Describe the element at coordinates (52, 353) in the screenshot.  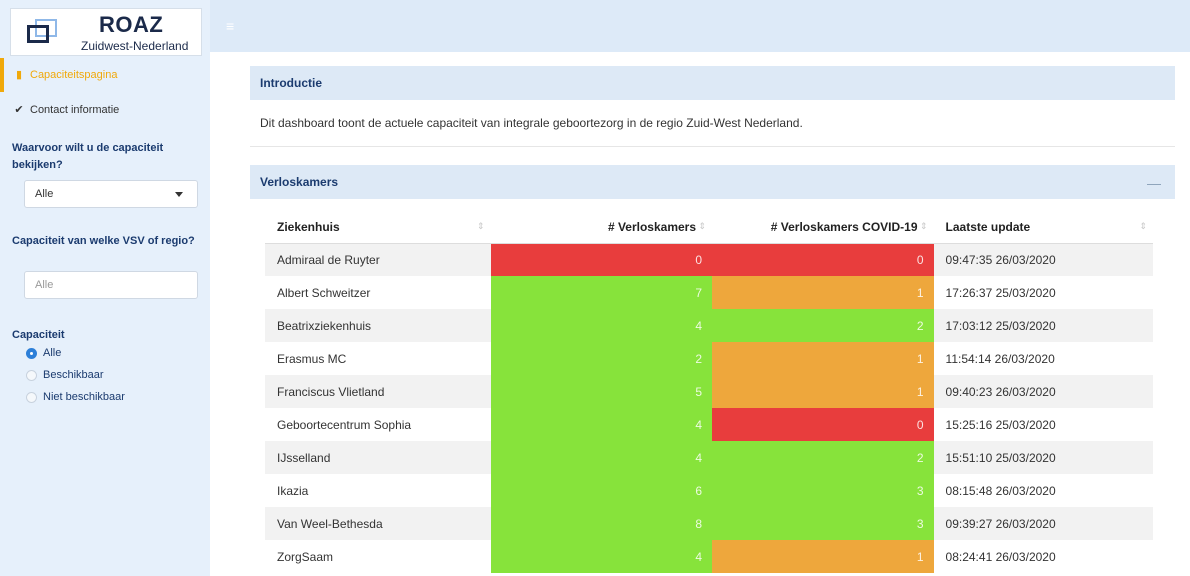
I see `radio-label: Alle` at that location.